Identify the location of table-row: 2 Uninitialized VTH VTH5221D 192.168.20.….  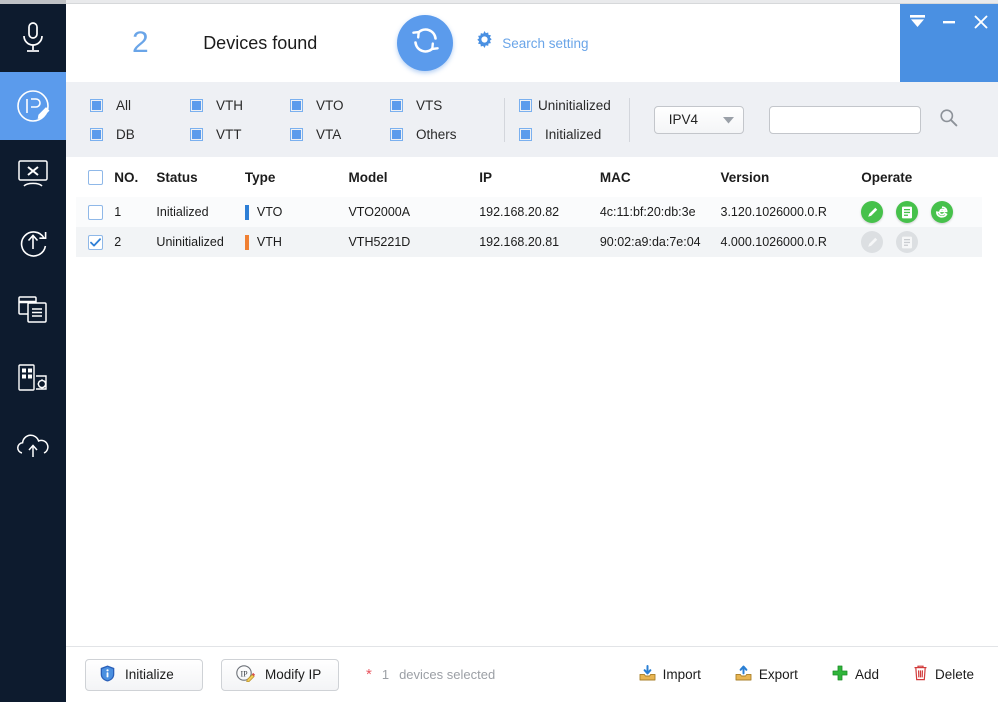
(529, 242).